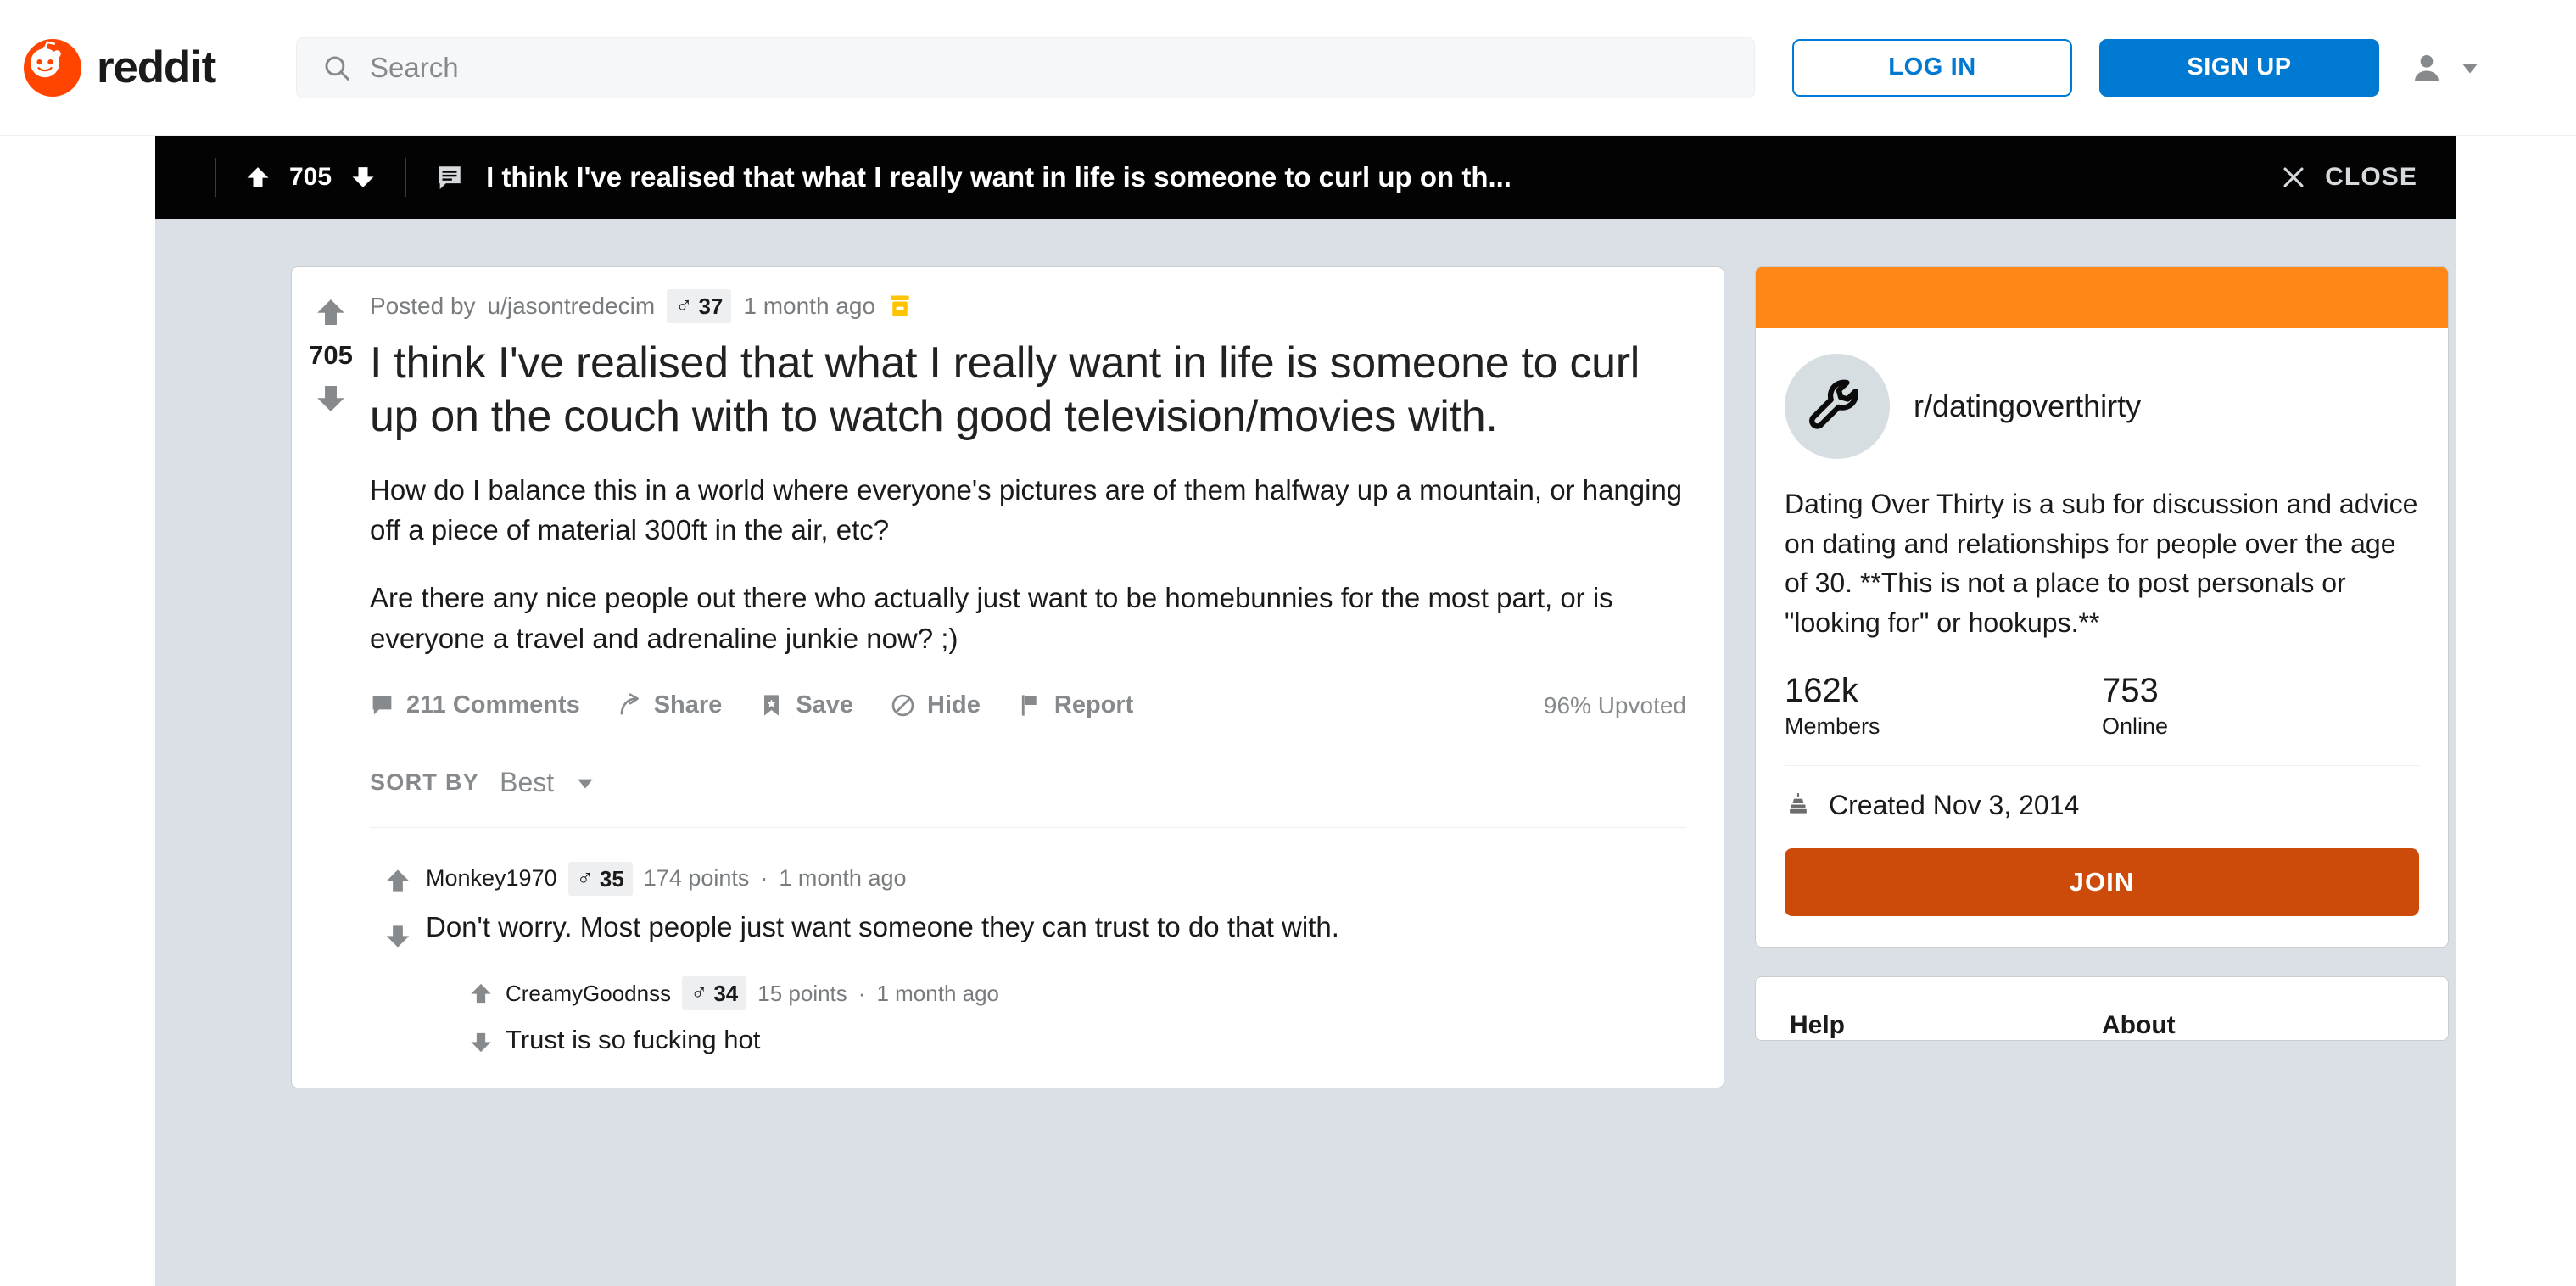 The image size is (2576, 1286). What do you see at coordinates (903, 706) in the screenshot?
I see `hide-icon` at bounding box center [903, 706].